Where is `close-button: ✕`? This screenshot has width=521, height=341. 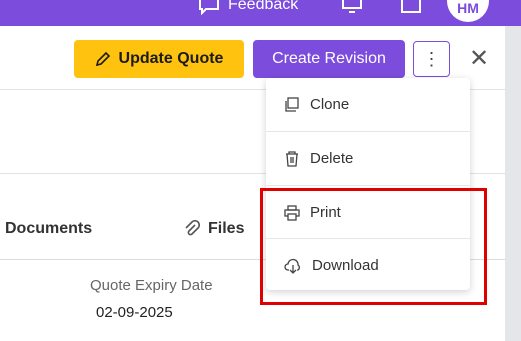 close-button: ✕ is located at coordinates (479, 58).